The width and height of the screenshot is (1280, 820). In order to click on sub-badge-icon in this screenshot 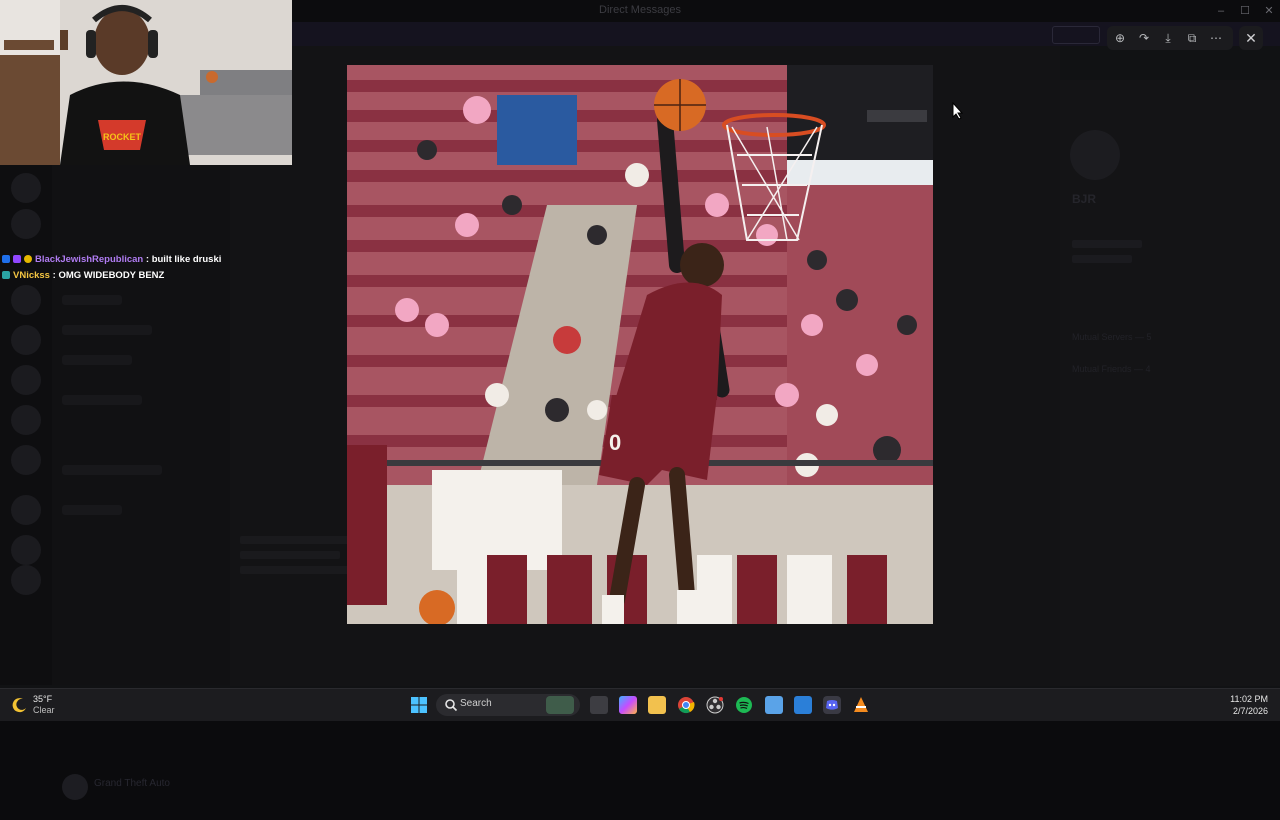, I will do `click(28, 259)`.